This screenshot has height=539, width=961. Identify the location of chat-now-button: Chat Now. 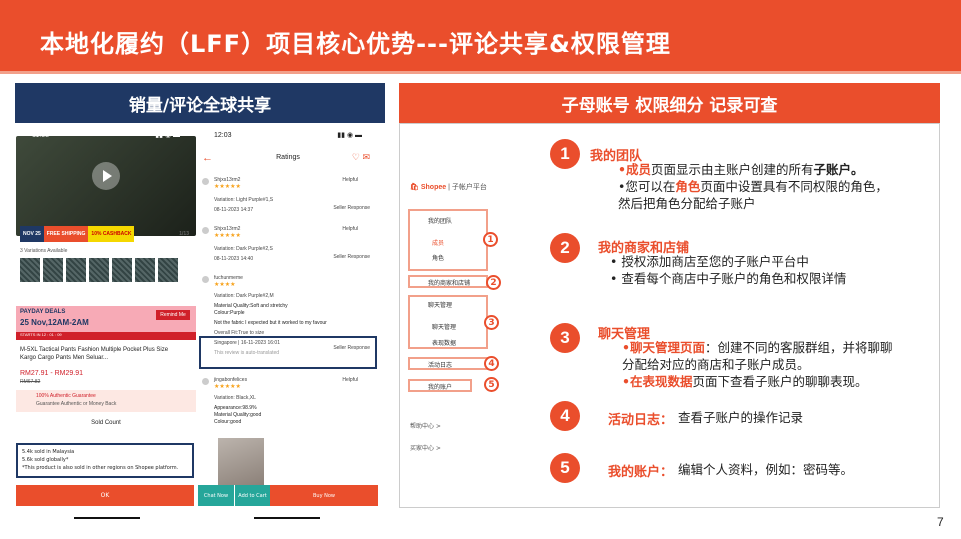
(216, 495).